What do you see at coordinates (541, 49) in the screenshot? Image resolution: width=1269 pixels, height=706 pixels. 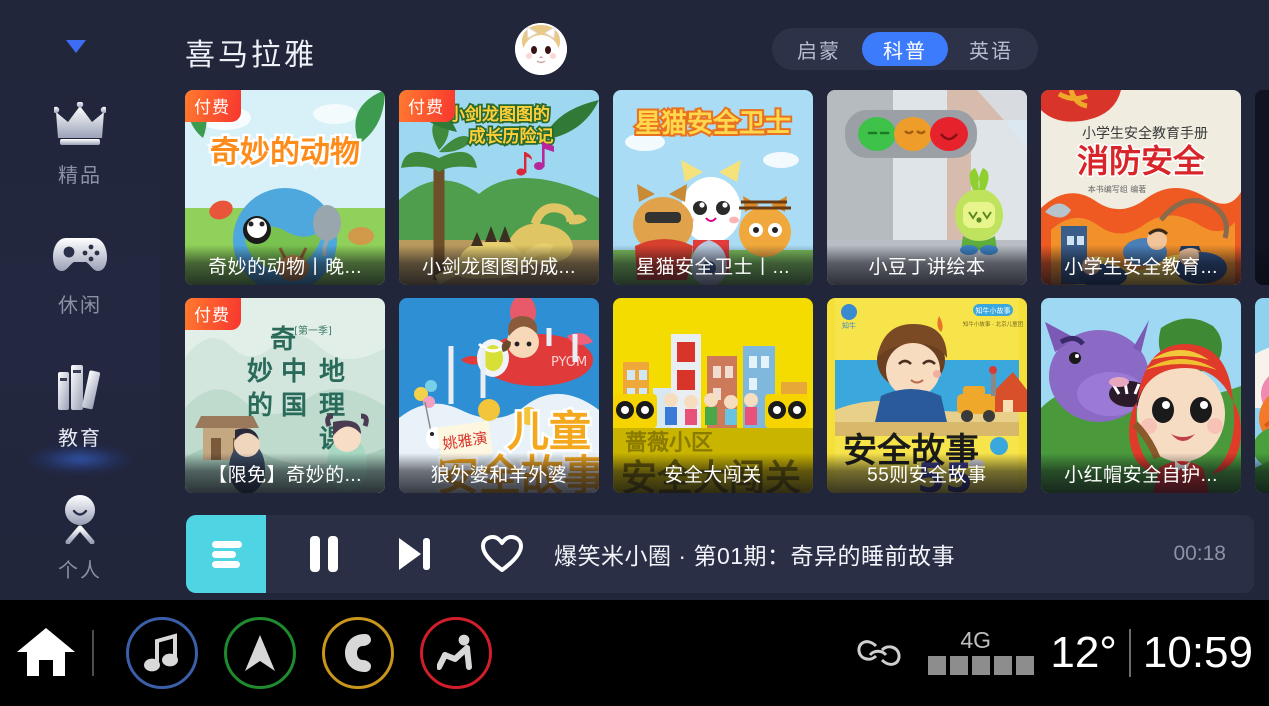 I see `avatar` at bounding box center [541, 49].